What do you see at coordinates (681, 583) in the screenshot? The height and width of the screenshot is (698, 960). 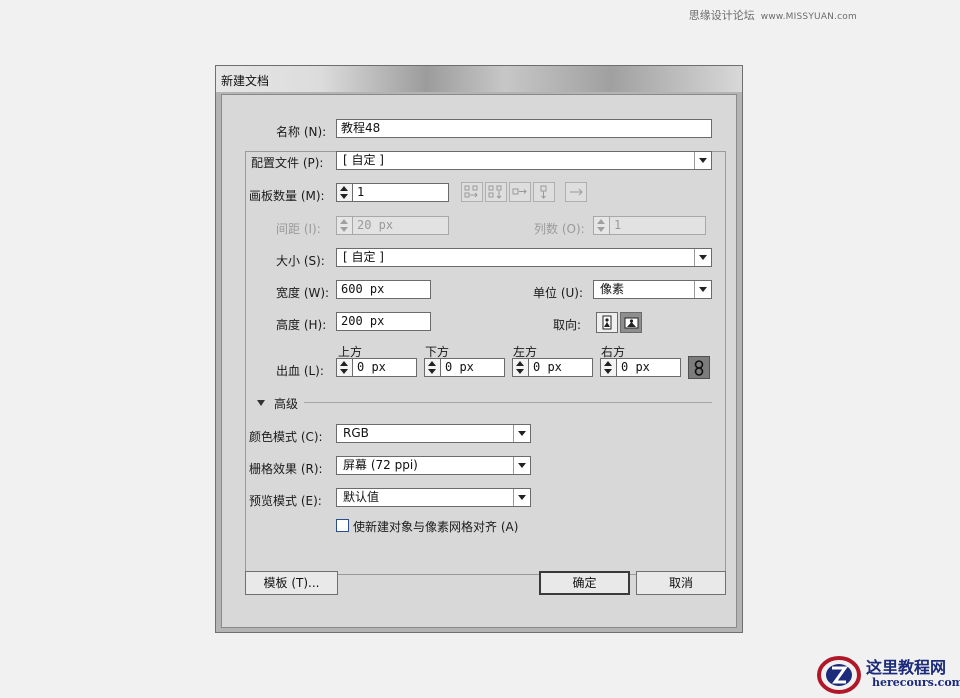 I see `cancel-button: 取消` at bounding box center [681, 583].